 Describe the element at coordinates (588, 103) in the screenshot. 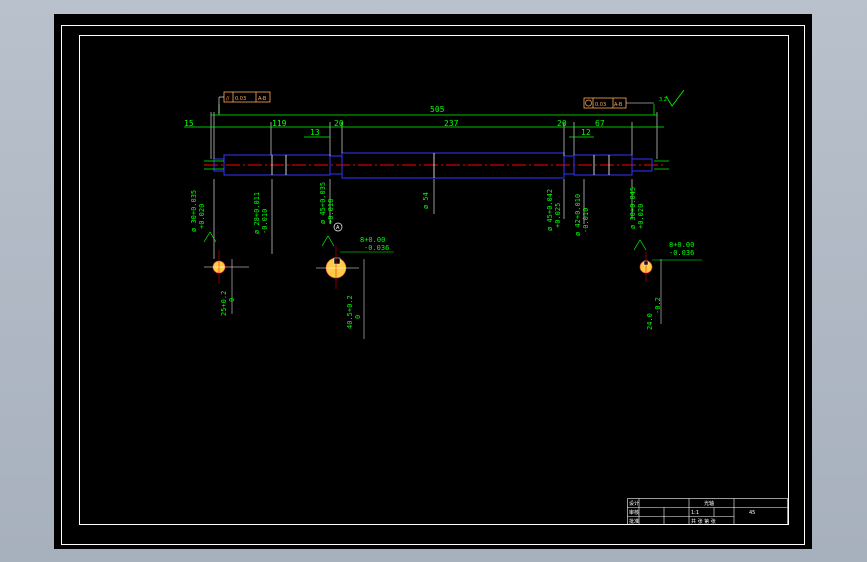

I see `concentricity-icon` at that location.